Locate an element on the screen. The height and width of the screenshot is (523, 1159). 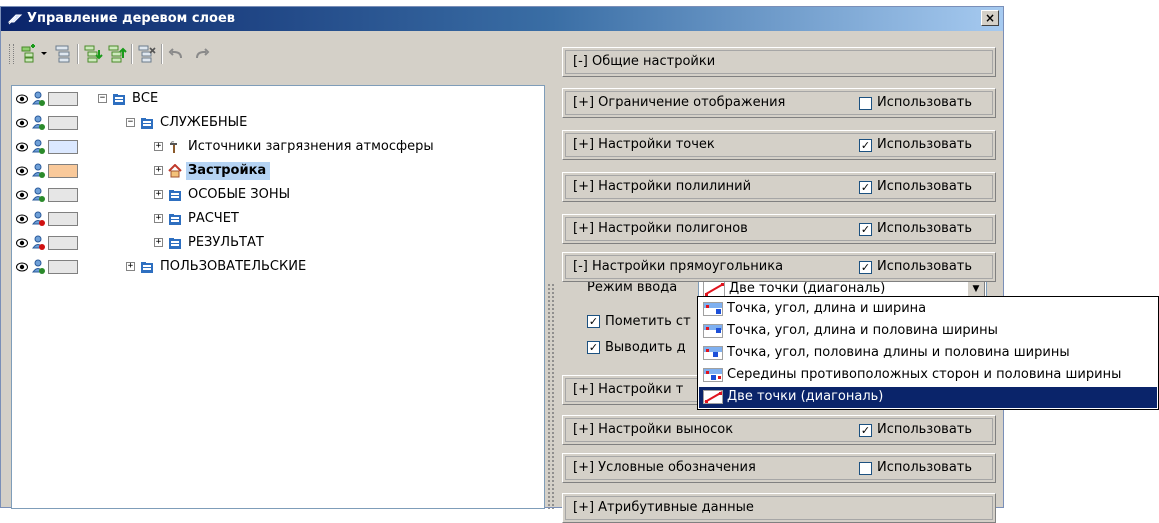
use-checkbox-label: Использовать is located at coordinates (925, 429).